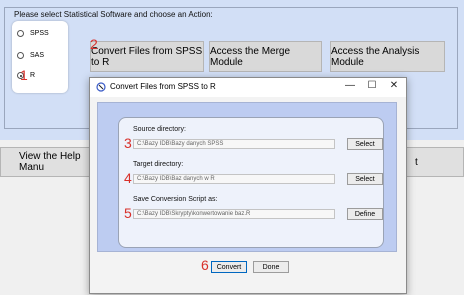 This screenshot has width=464, height=295. I want to click on annotation-number: 2, so click(94, 44).